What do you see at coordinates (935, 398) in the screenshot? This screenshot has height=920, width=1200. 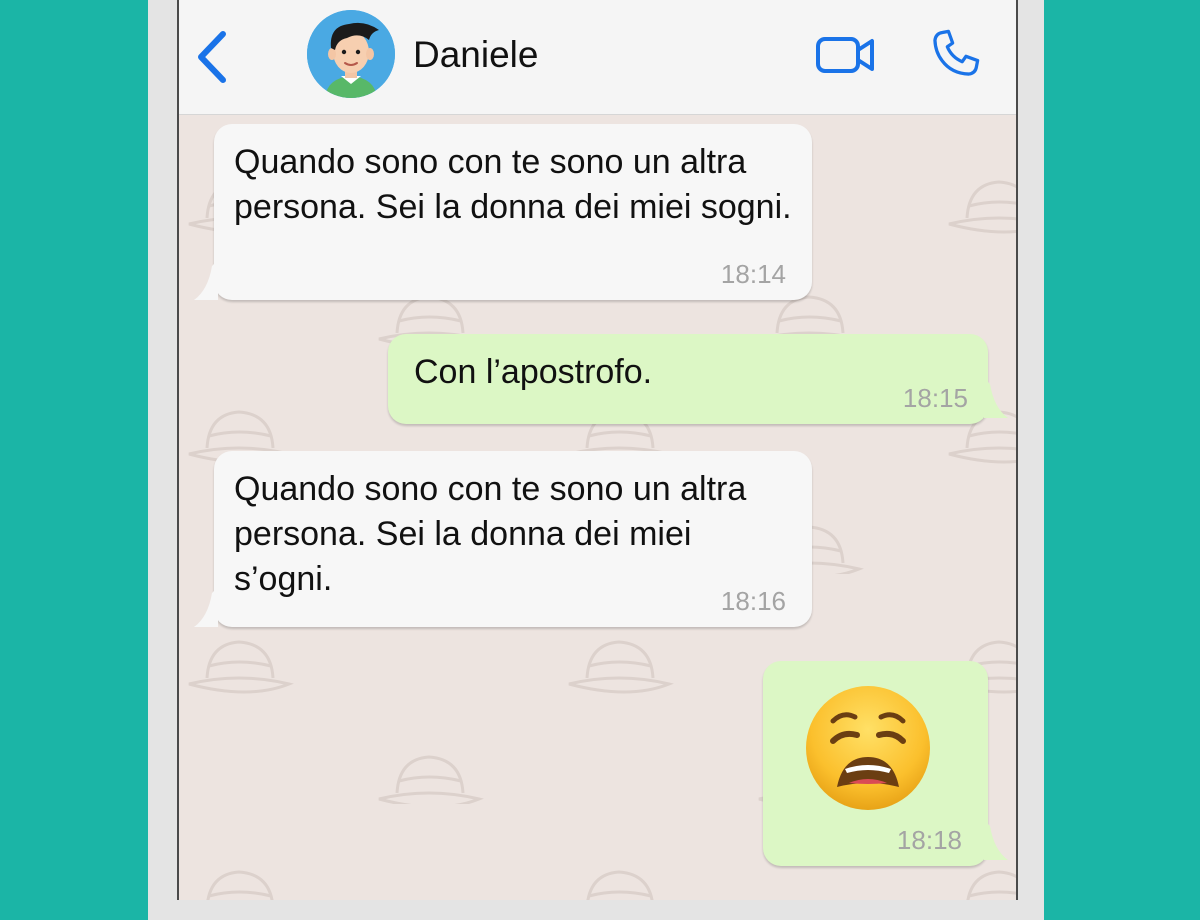 I see `message-timestamp: 18:15` at bounding box center [935, 398].